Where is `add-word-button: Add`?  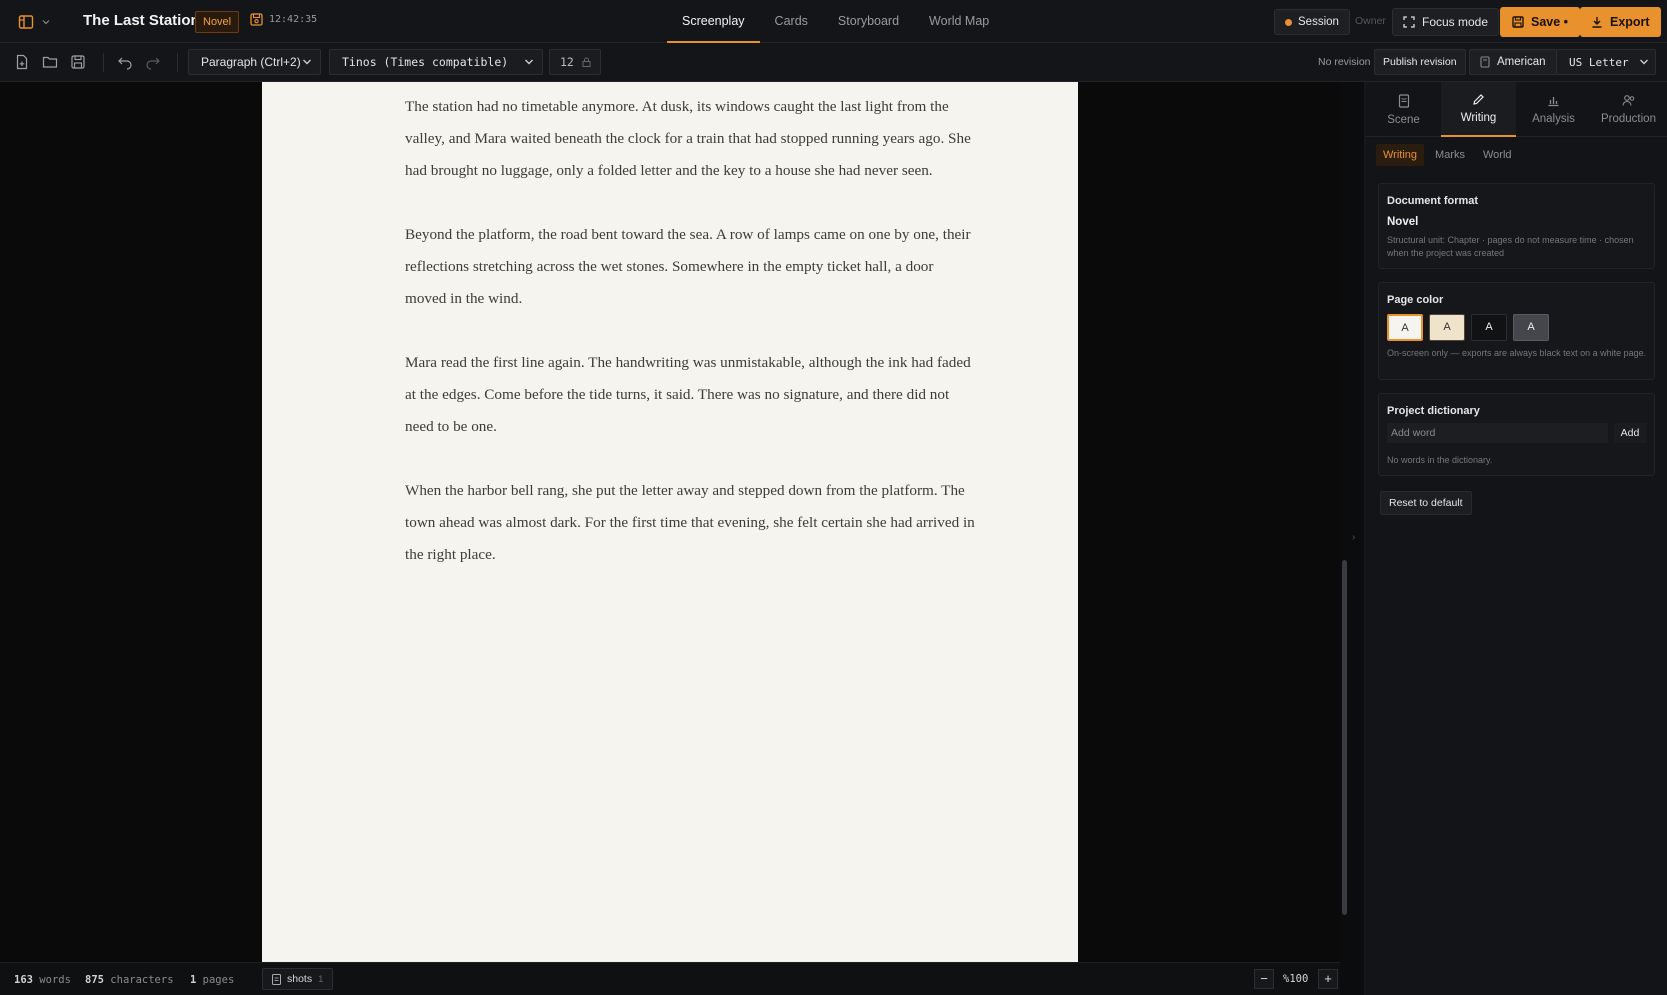 add-word-button: Add is located at coordinates (1630, 433).